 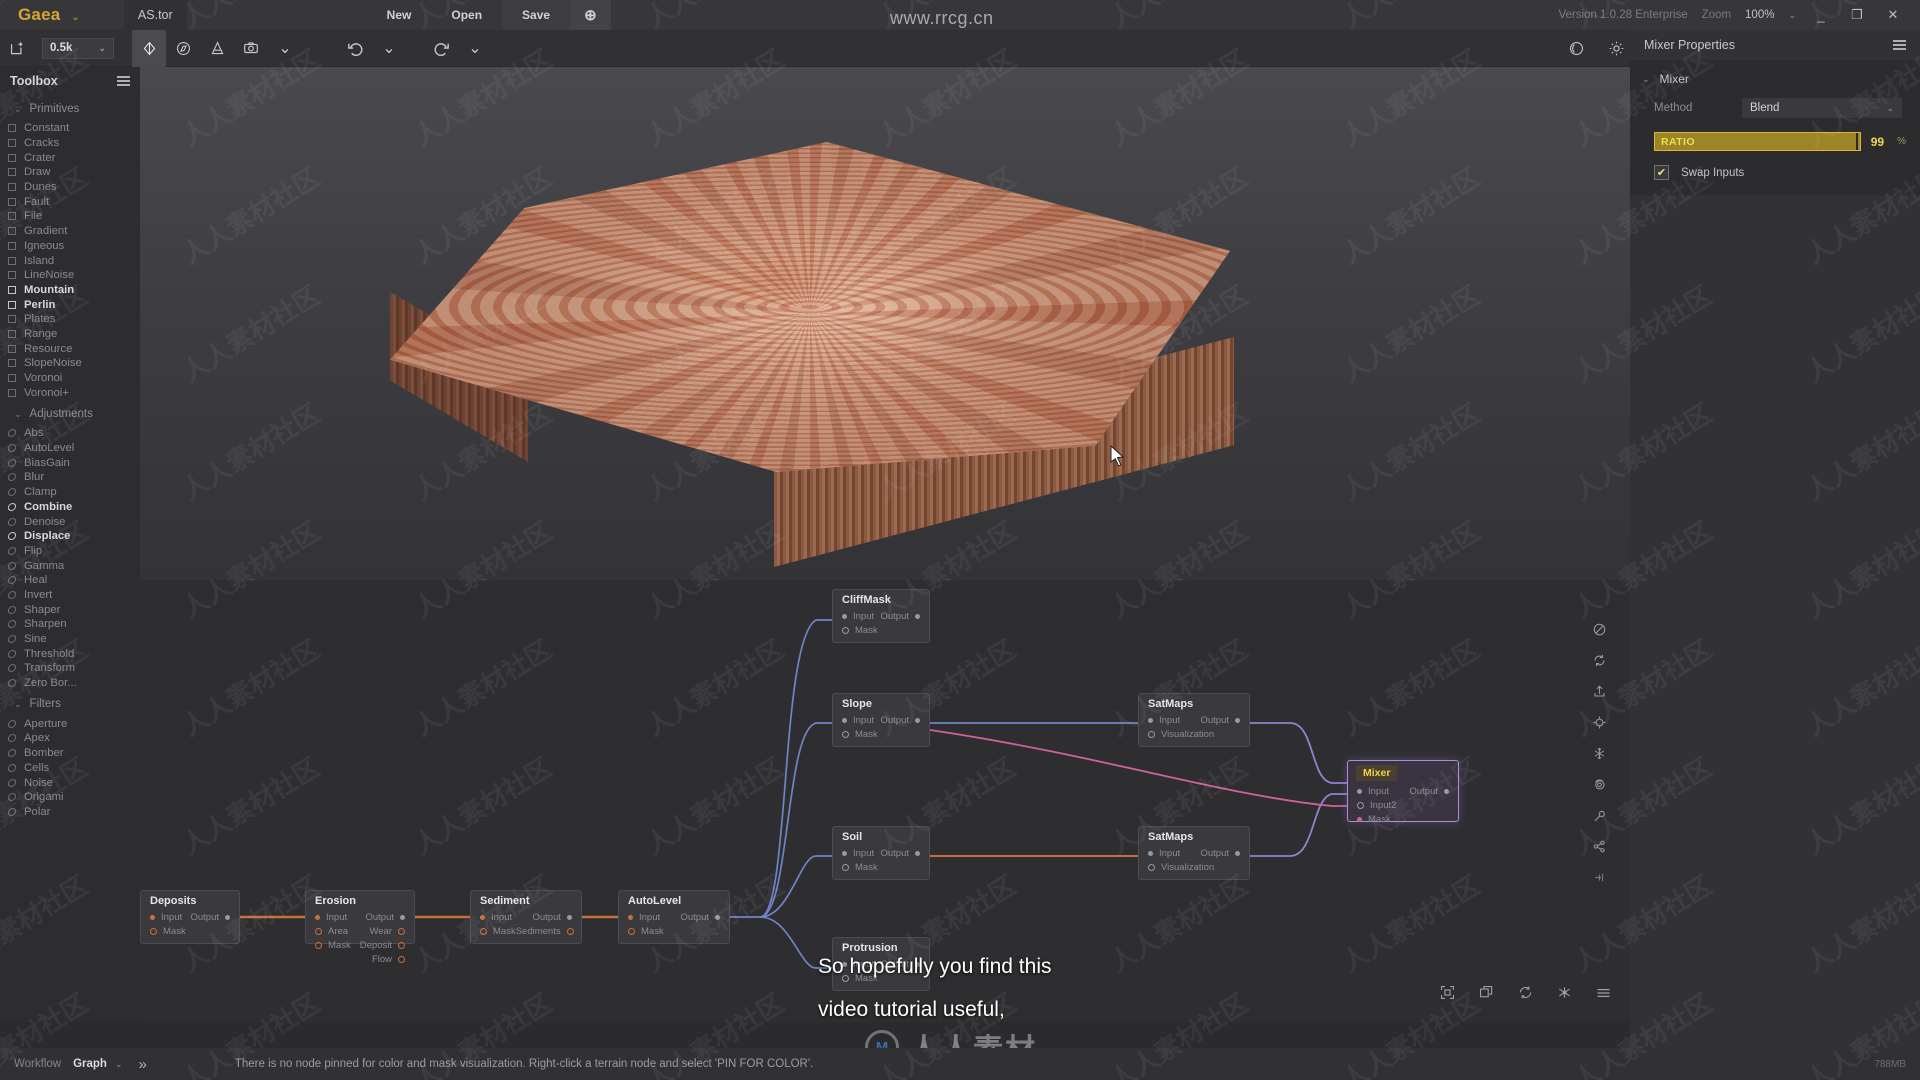 I want to click on menu-save: Save, so click(x=536, y=15).